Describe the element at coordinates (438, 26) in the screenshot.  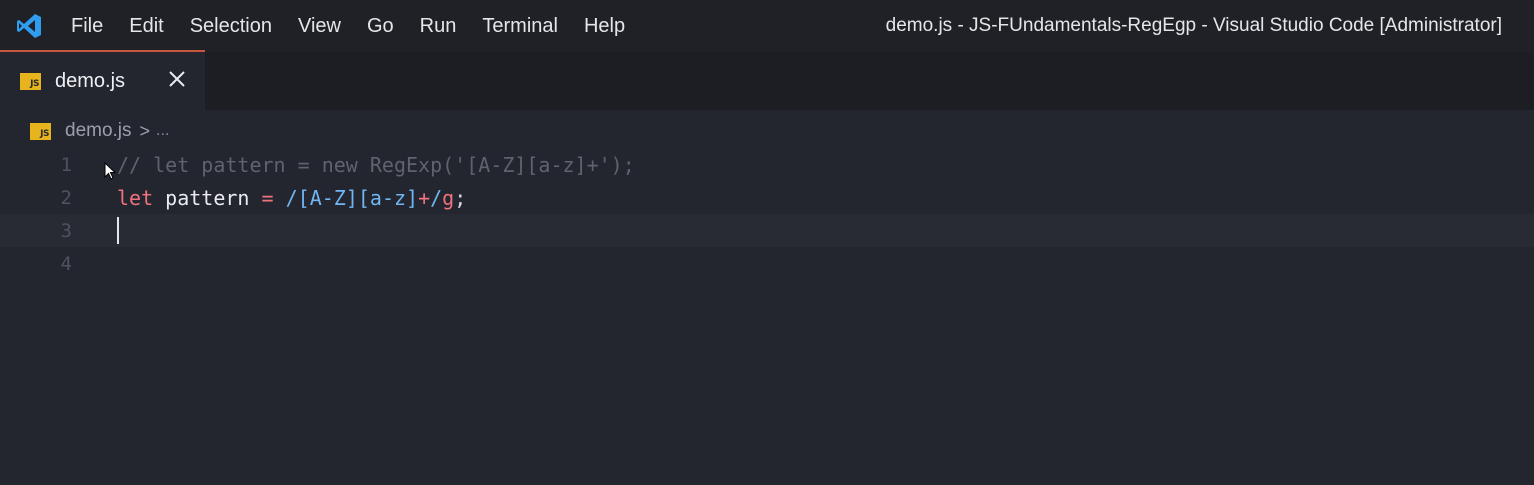
I see `menu-item-run: Run` at that location.